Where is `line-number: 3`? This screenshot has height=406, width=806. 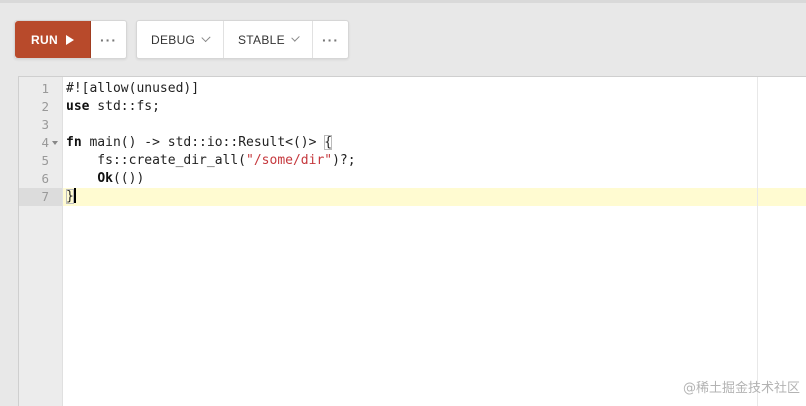 line-number: 3 is located at coordinates (45, 124).